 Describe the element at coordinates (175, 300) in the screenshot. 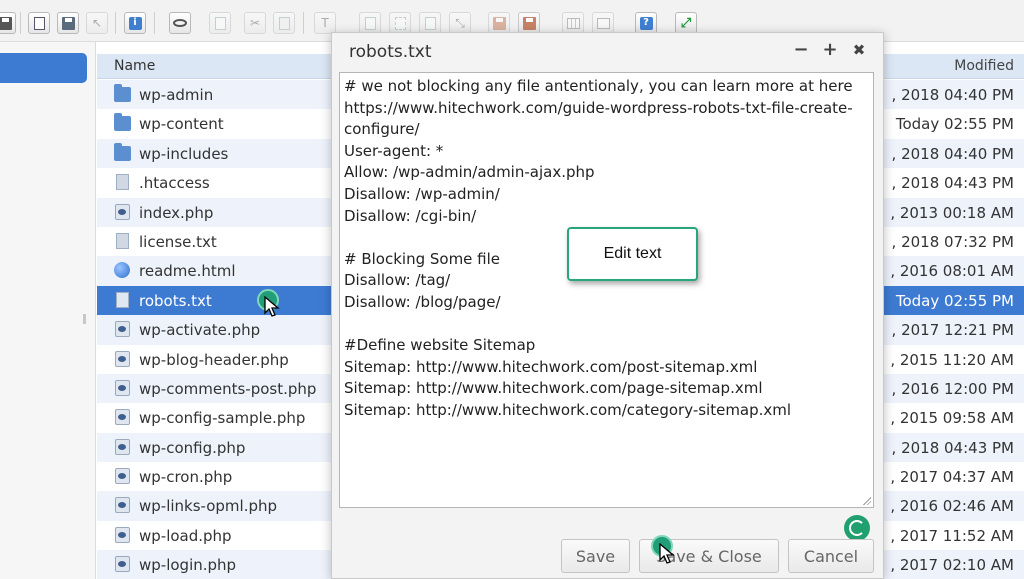

I see `file-name: robots.txt` at that location.